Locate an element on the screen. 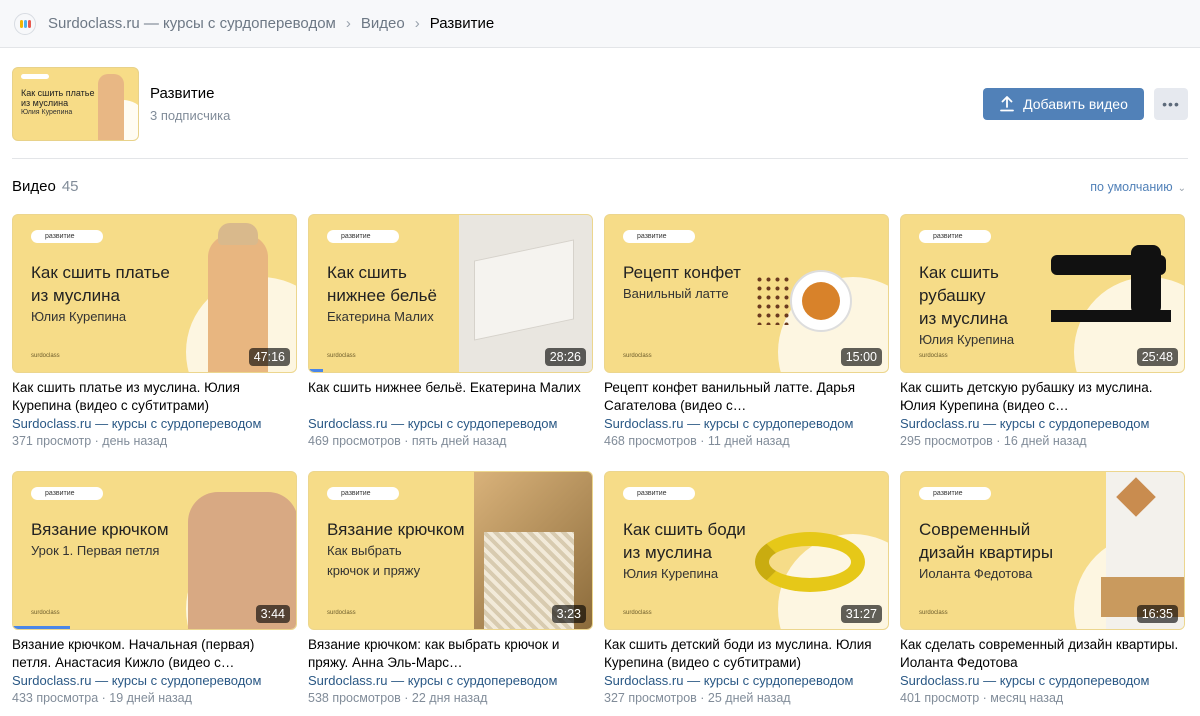 The height and width of the screenshot is (716, 1200). thumbnail-title-text: Современный дизайн квартиры is located at coordinates (986, 541).